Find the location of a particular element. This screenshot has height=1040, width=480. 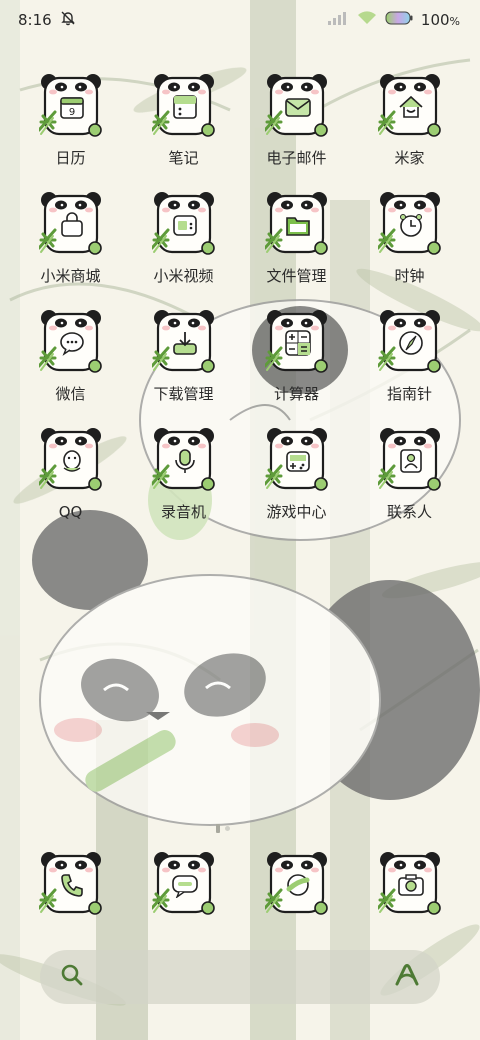

calendar-day: 9 is located at coordinates (71, 112).